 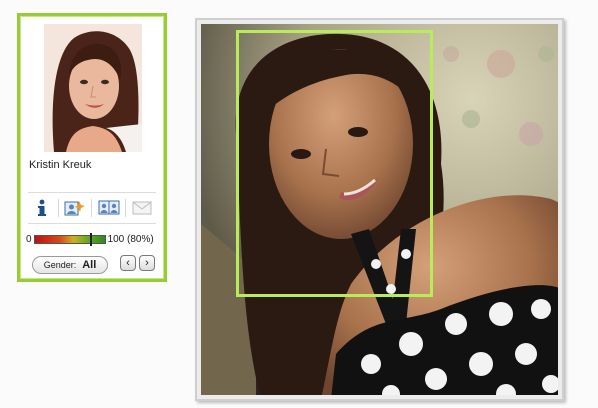 I want to click on score-min-label: 0, so click(x=29, y=239).